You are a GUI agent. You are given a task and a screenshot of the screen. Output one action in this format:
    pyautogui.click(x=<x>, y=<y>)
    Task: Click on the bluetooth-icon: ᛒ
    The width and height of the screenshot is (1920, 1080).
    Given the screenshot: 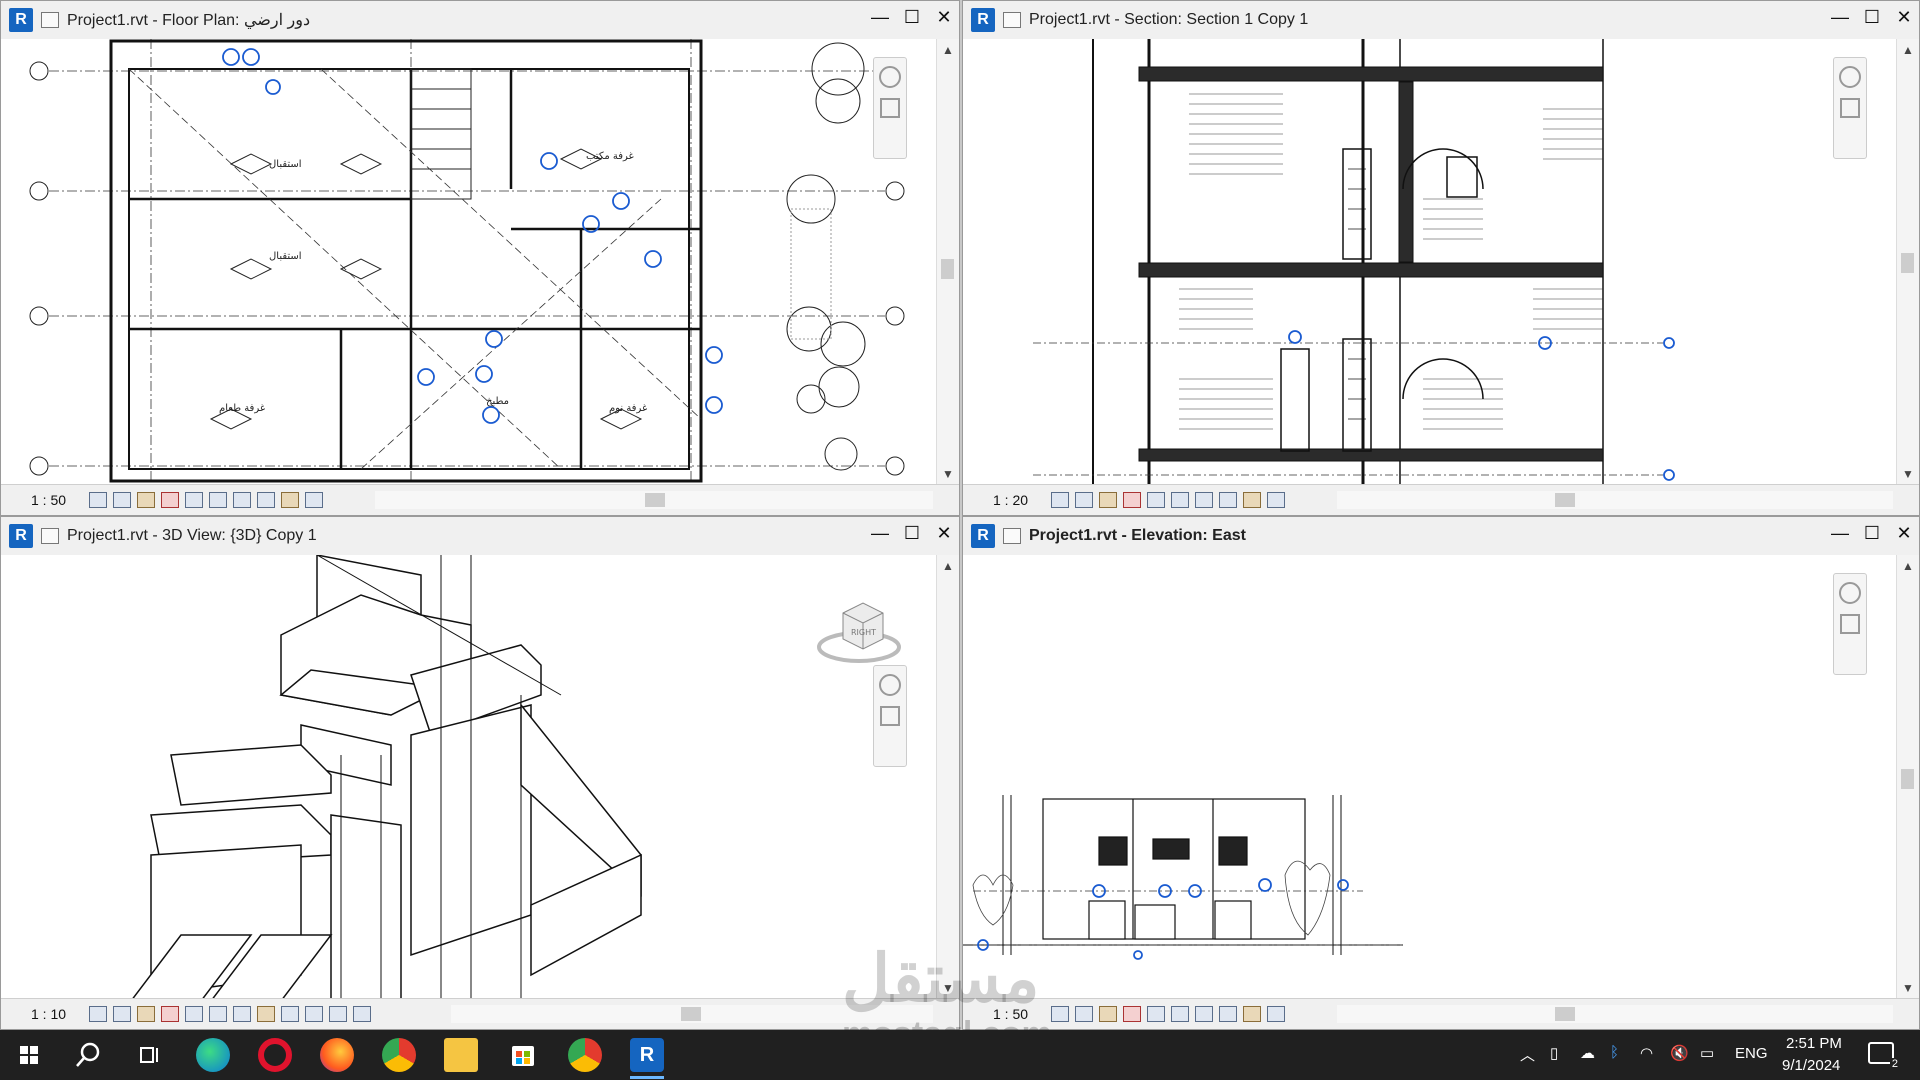 What is the action you would take?
    pyautogui.click(x=1614, y=1052)
    